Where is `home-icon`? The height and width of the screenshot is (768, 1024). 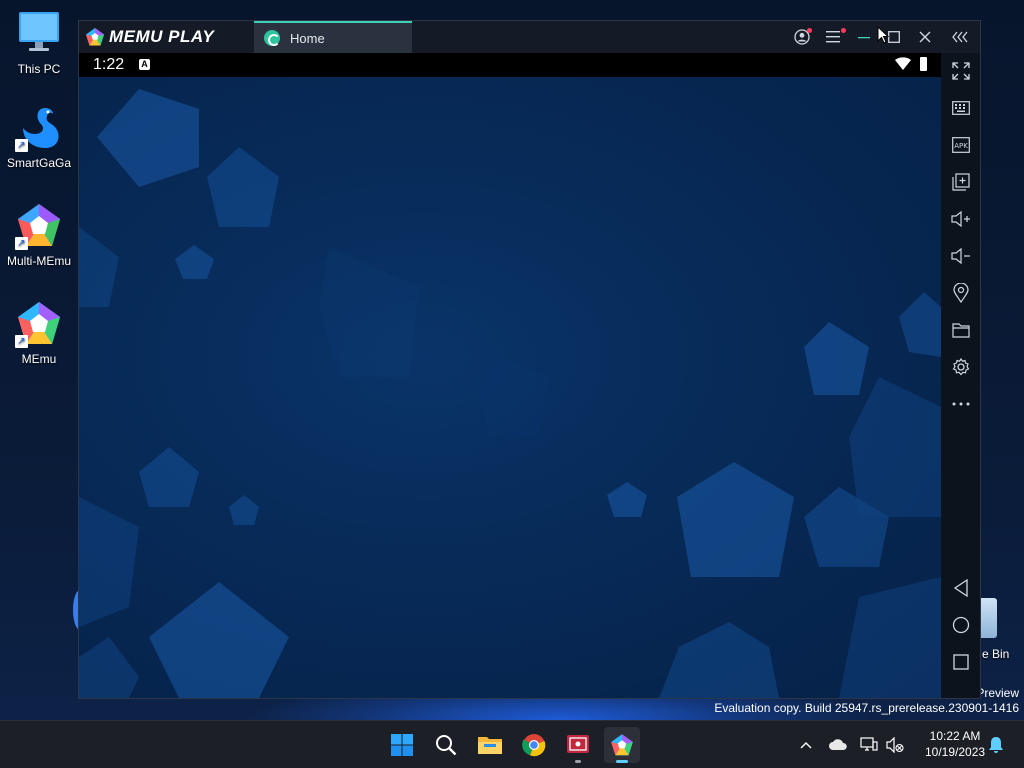 home-icon is located at coordinates (961, 625).